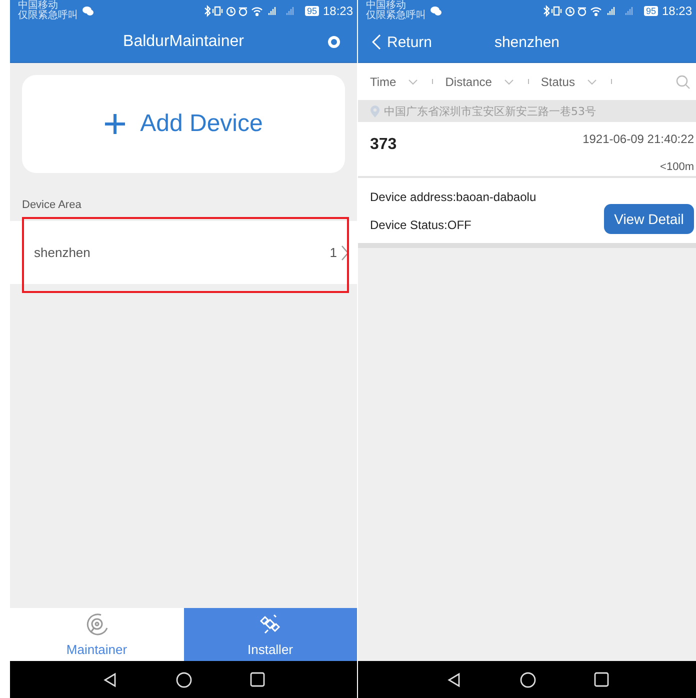  What do you see at coordinates (384, 145) in the screenshot?
I see `device-id: 373` at bounding box center [384, 145].